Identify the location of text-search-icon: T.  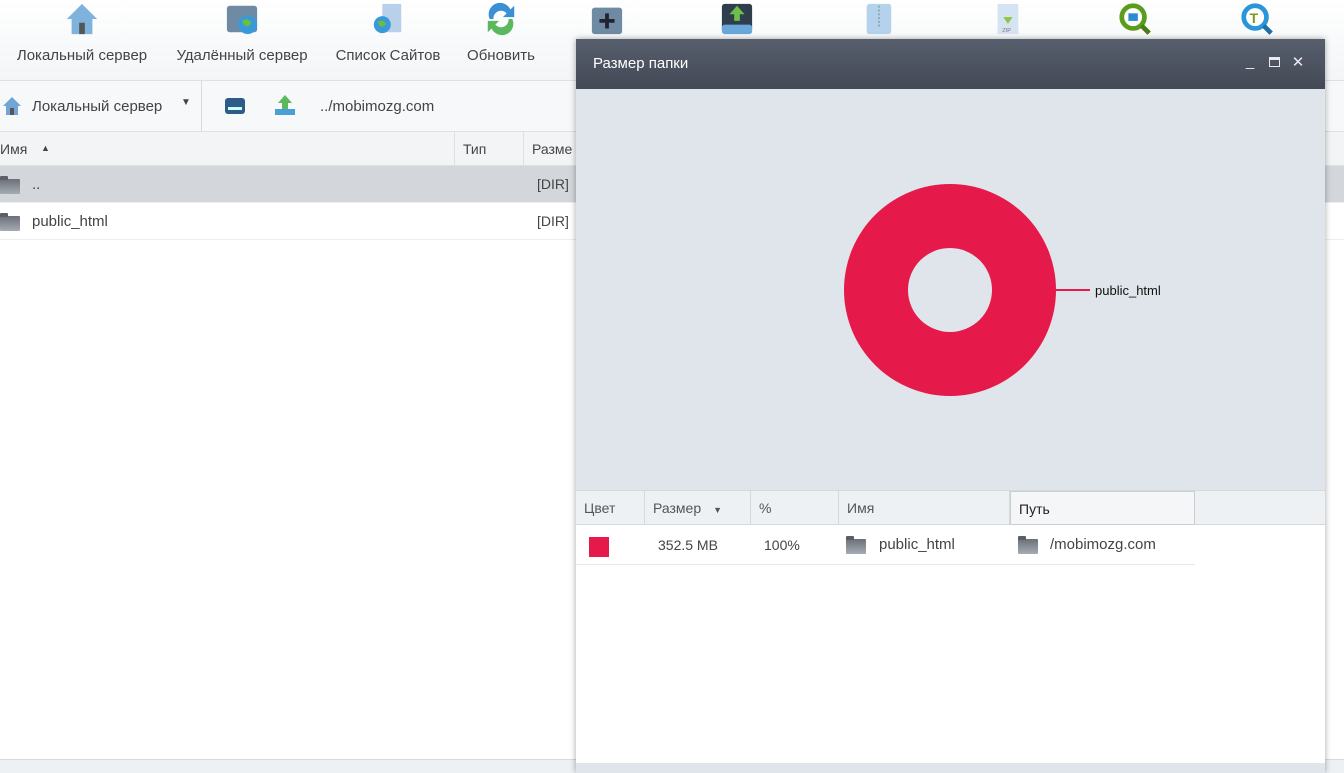
(1257, 19).